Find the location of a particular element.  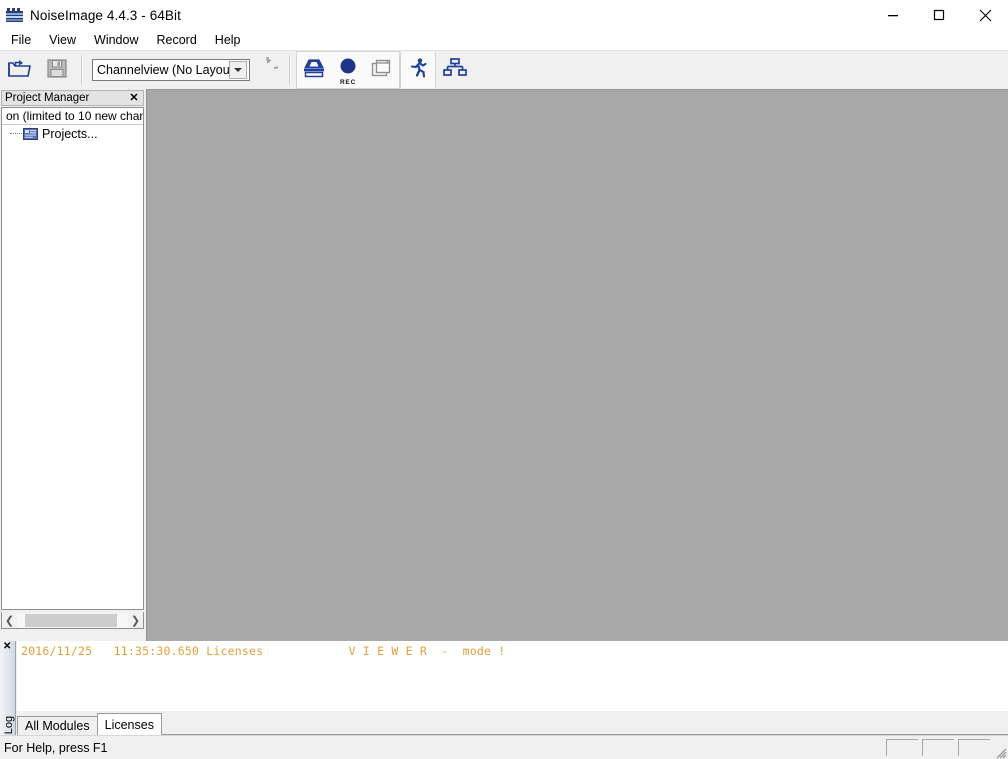

hscrollbar-thumb is located at coordinates (71, 620).